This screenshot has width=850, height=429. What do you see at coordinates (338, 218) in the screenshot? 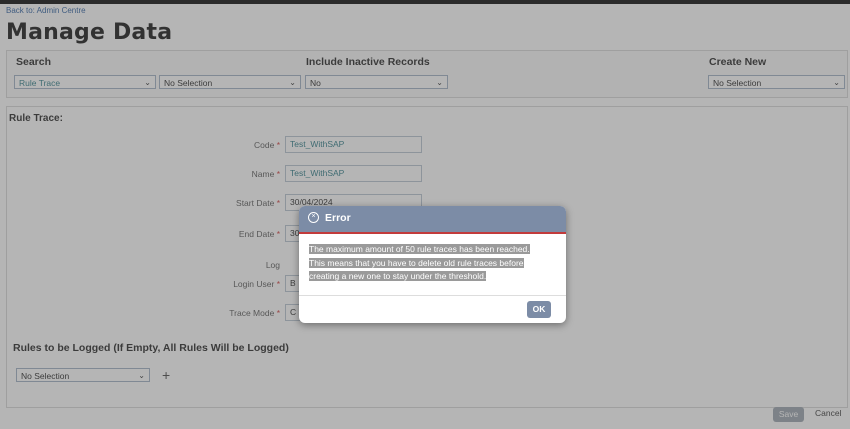
I see `dialog-title: Error` at bounding box center [338, 218].